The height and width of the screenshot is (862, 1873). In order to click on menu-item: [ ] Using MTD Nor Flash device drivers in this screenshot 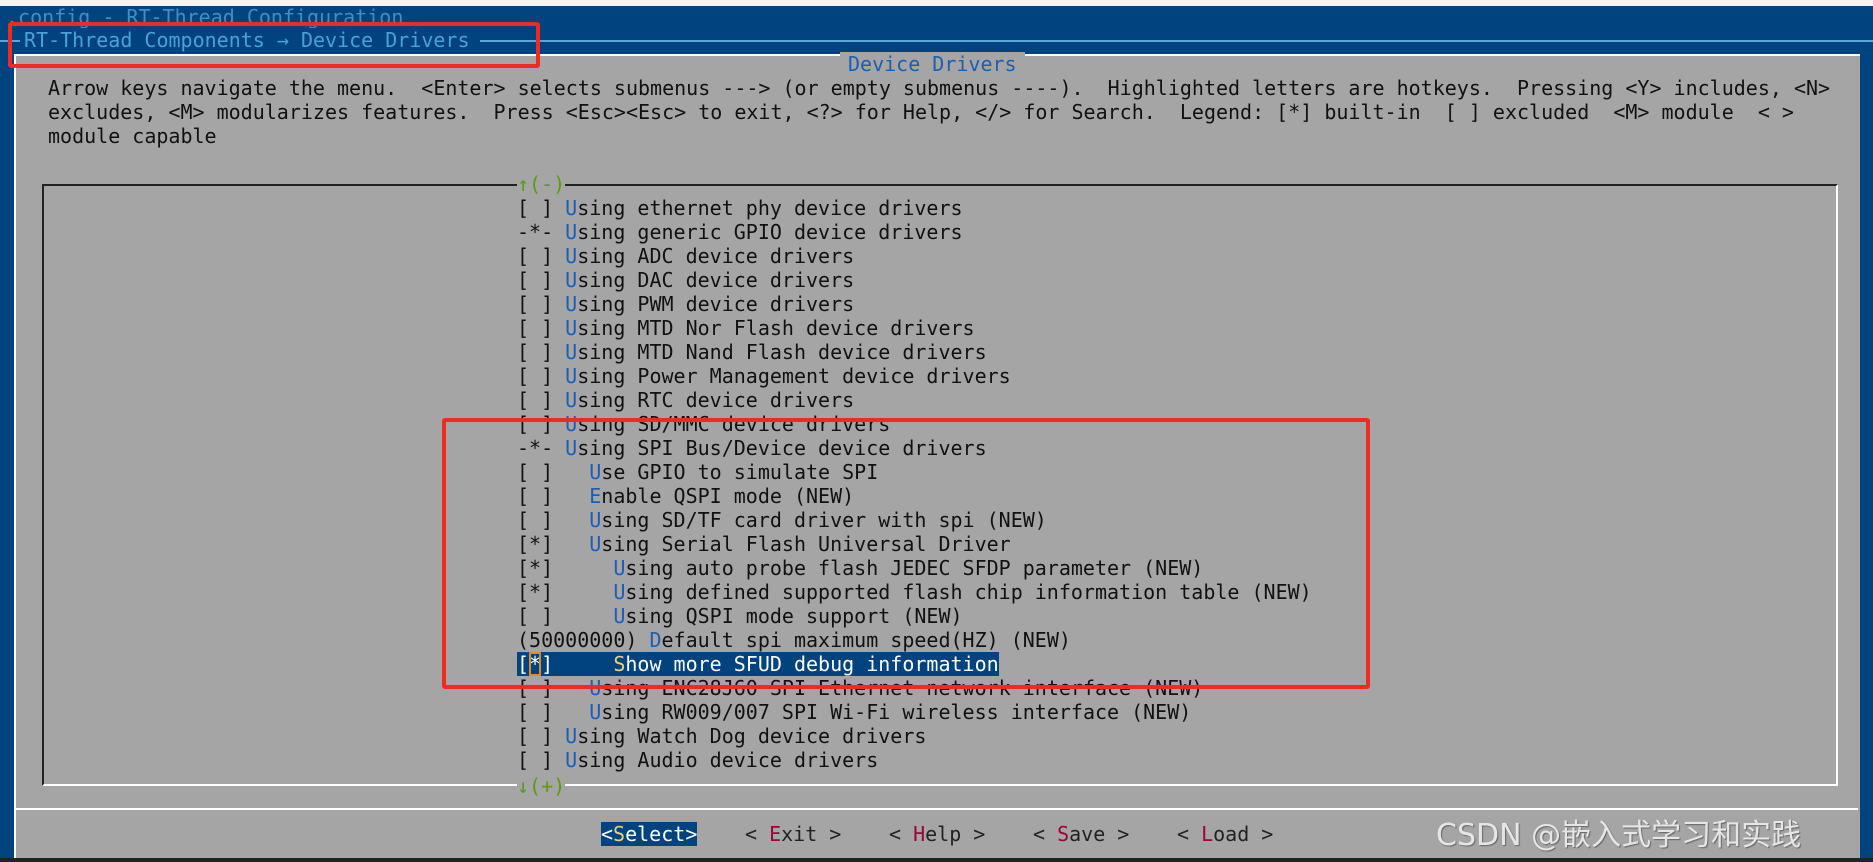, I will do `click(746, 328)`.